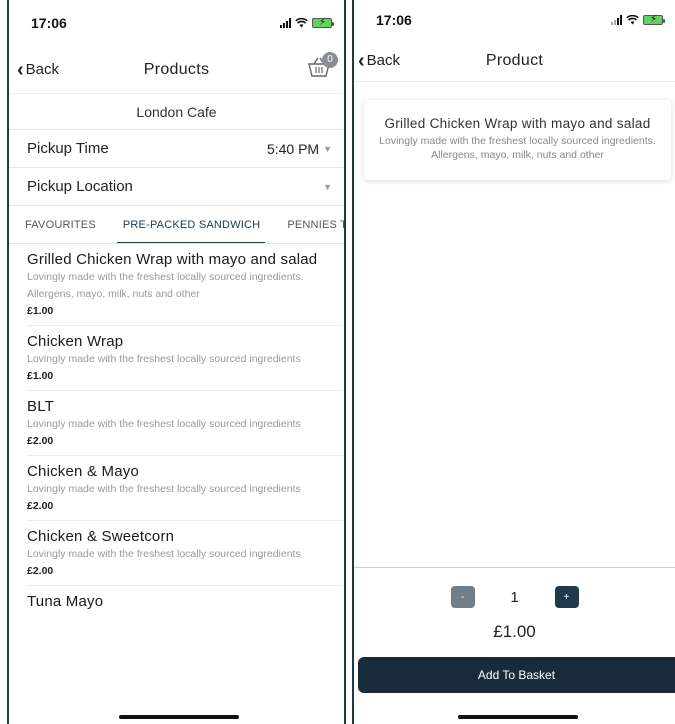 Image resolution: width=675 pixels, height=724 pixels. I want to click on page-title: Products, so click(176, 69).